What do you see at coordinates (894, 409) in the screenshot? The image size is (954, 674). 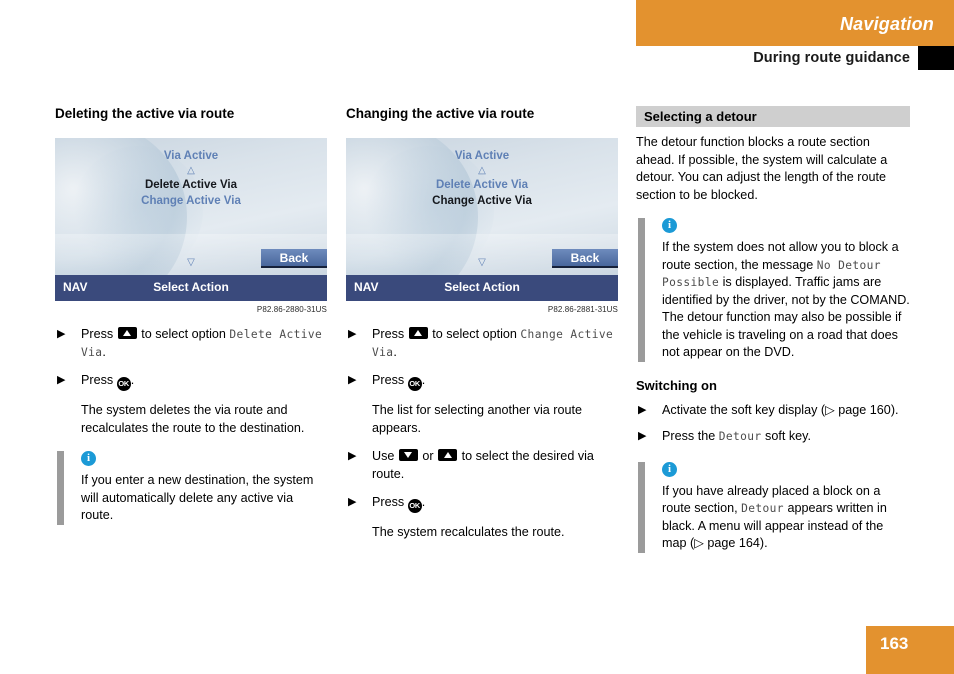 I see `step-text-after: ).` at bounding box center [894, 409].